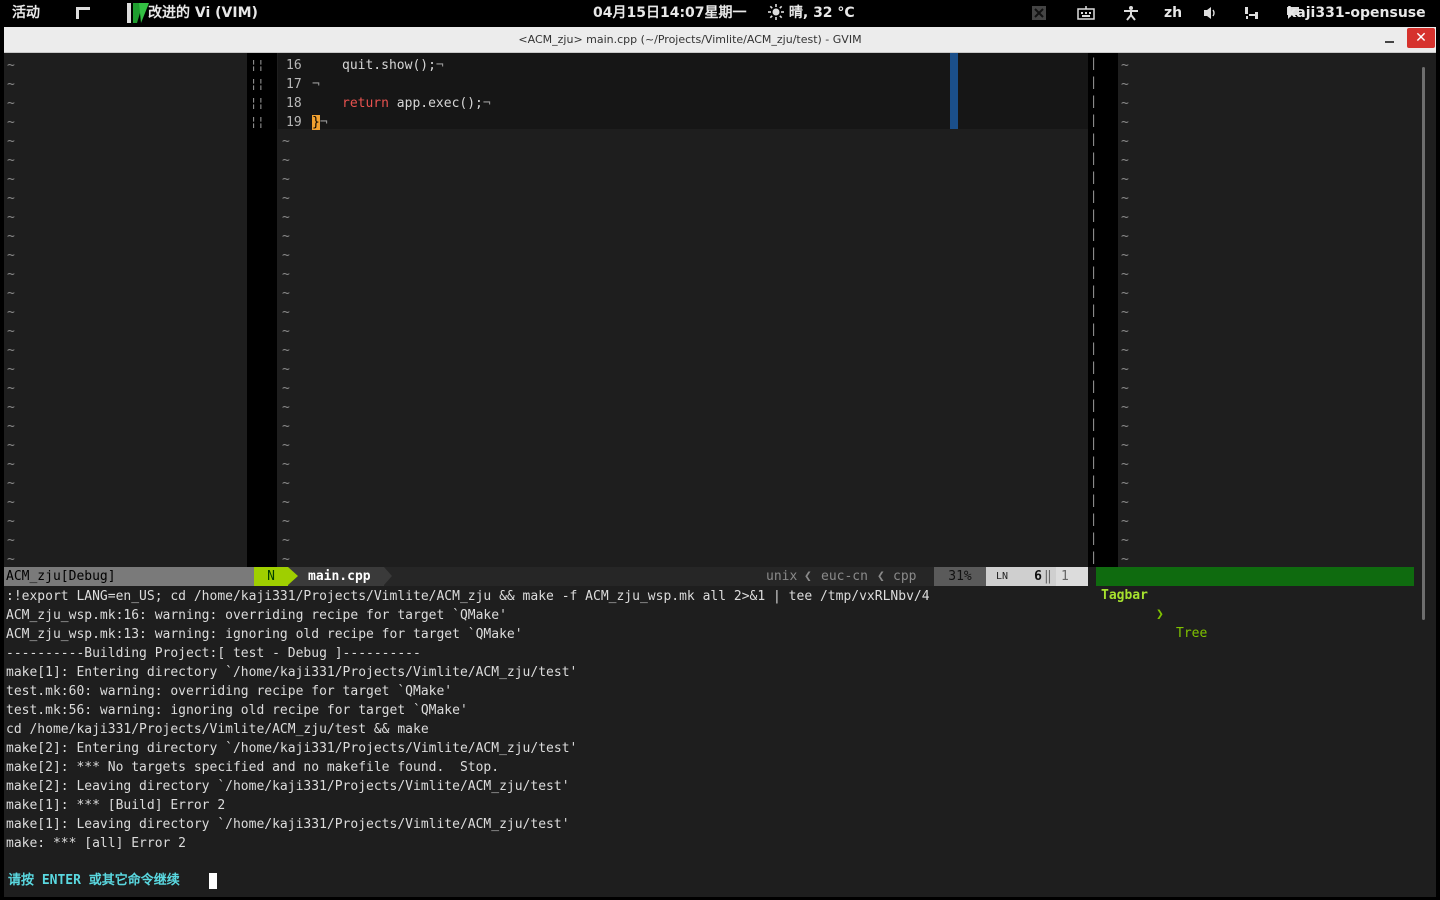  What do you see at coordinates (203, 13) in the screenshot?
I see `app-name: 改进的 Vi (VIM)` at bounding box center [203, 13].